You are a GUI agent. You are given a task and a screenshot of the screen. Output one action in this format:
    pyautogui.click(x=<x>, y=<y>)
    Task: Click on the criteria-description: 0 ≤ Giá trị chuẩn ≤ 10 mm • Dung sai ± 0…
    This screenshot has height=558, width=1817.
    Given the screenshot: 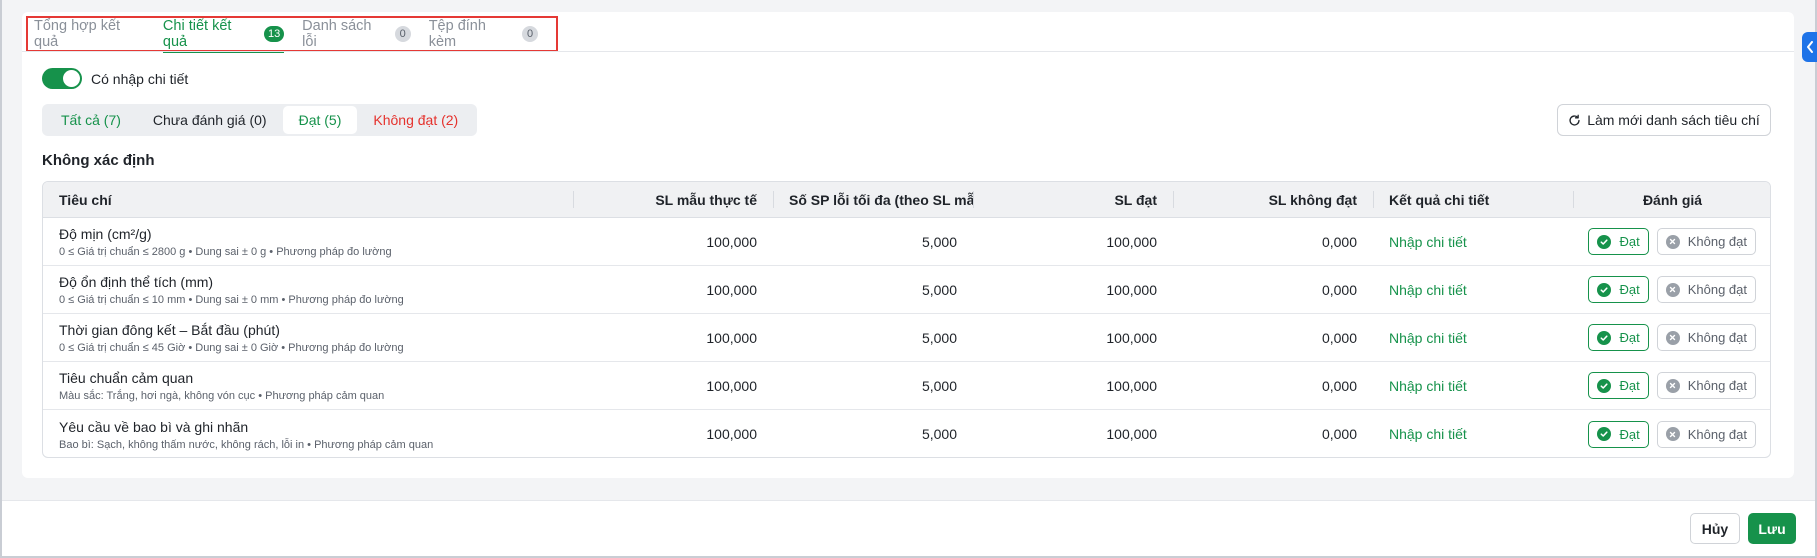 What is the action you would take?
    pyautogui.click(x=231, y=300)
    